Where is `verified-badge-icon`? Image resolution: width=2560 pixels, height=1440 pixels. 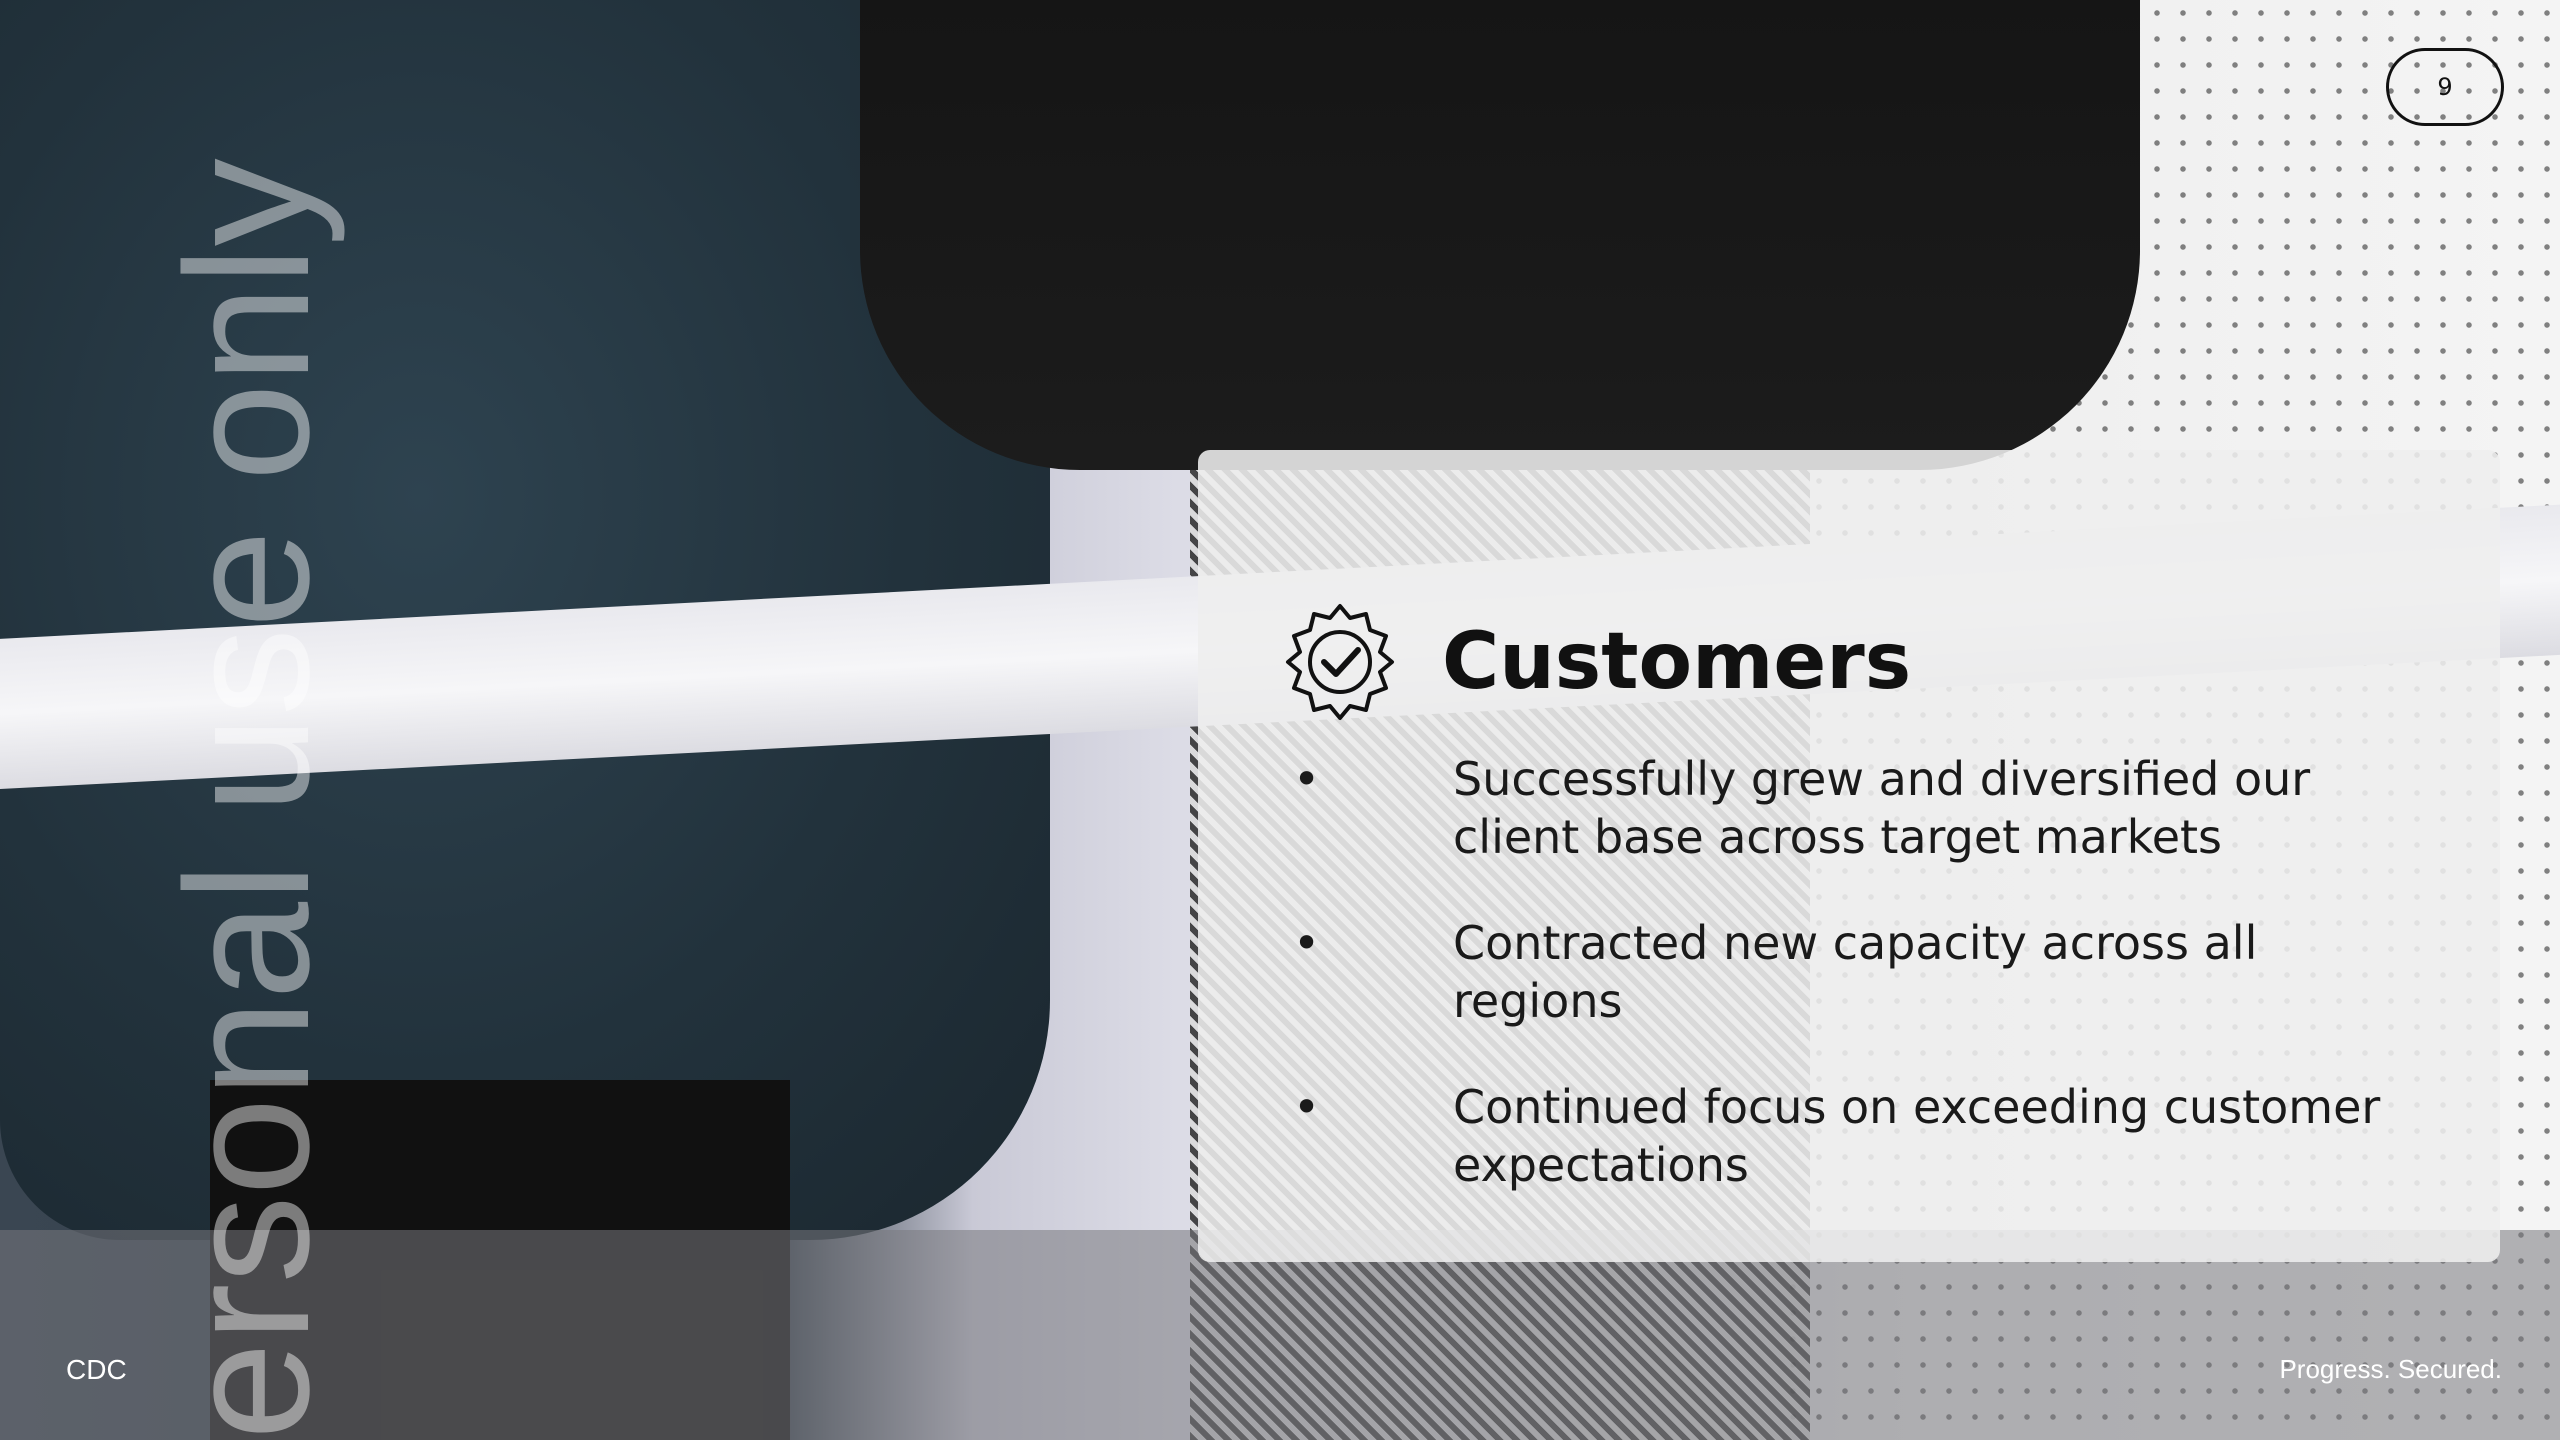
verified-badge-icon is located at coordinates (1340, 662).